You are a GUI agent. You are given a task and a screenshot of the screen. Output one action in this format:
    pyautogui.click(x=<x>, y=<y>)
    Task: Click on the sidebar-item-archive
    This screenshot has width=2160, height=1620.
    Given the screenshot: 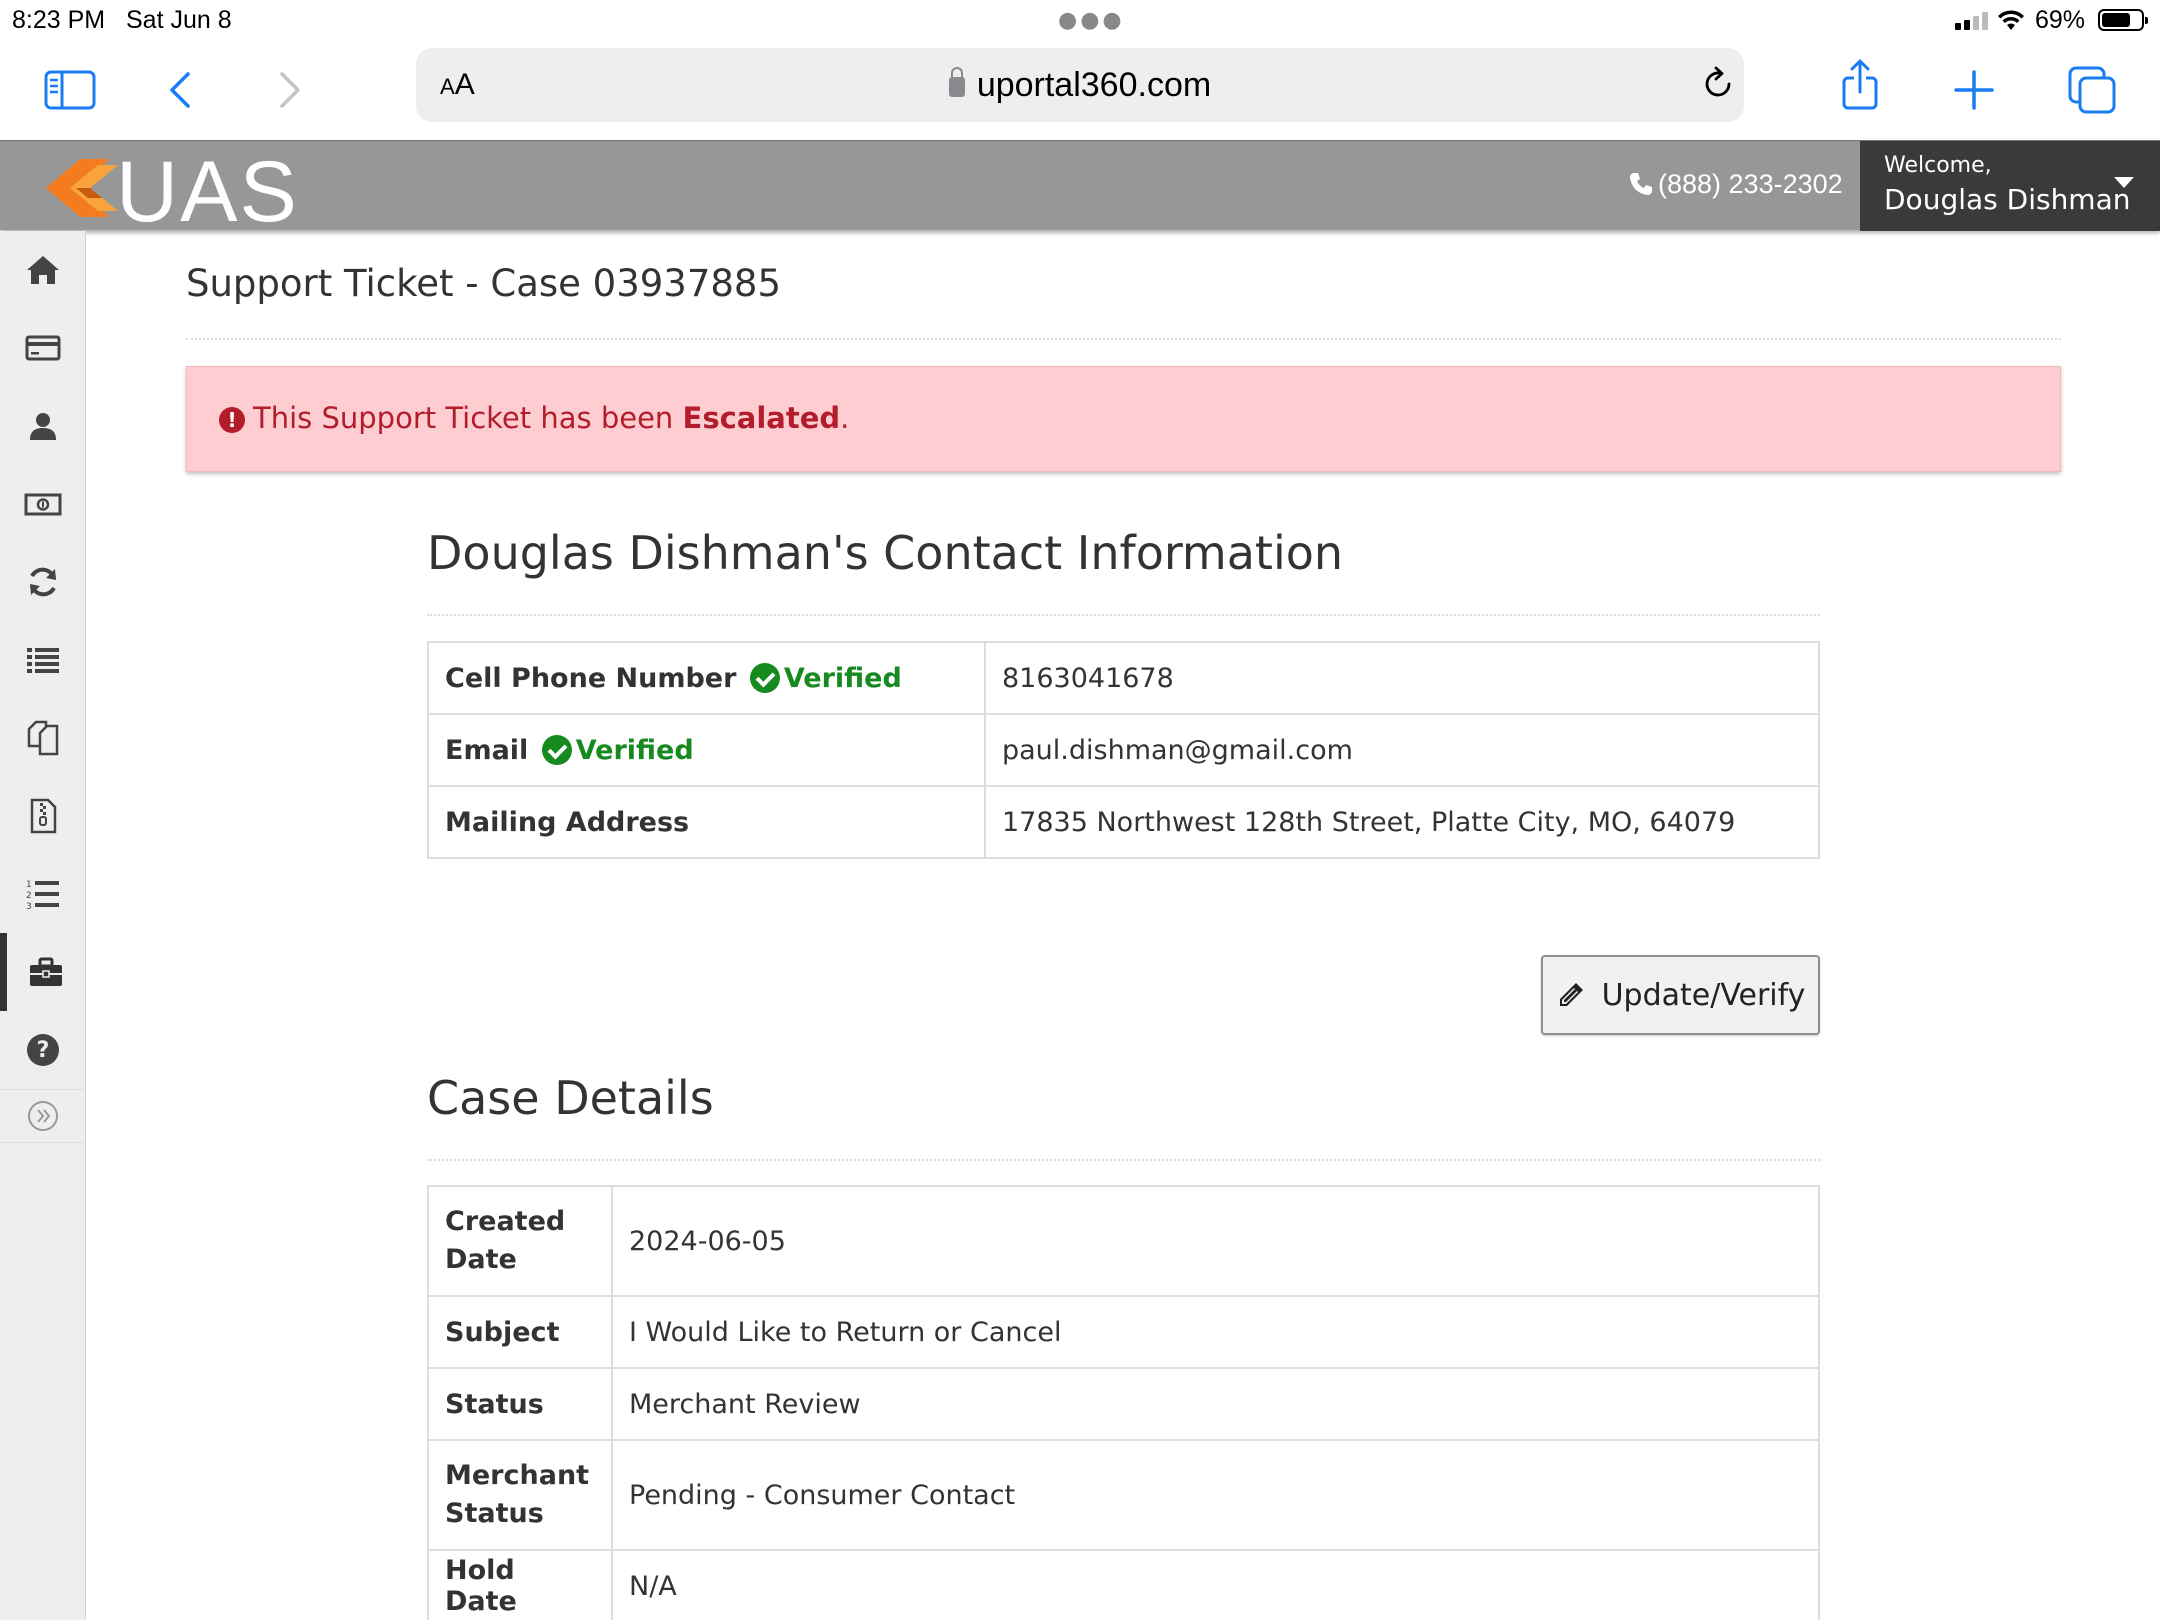 What is the action you would take?
    pyautogui.click(x=42, y=816)
    